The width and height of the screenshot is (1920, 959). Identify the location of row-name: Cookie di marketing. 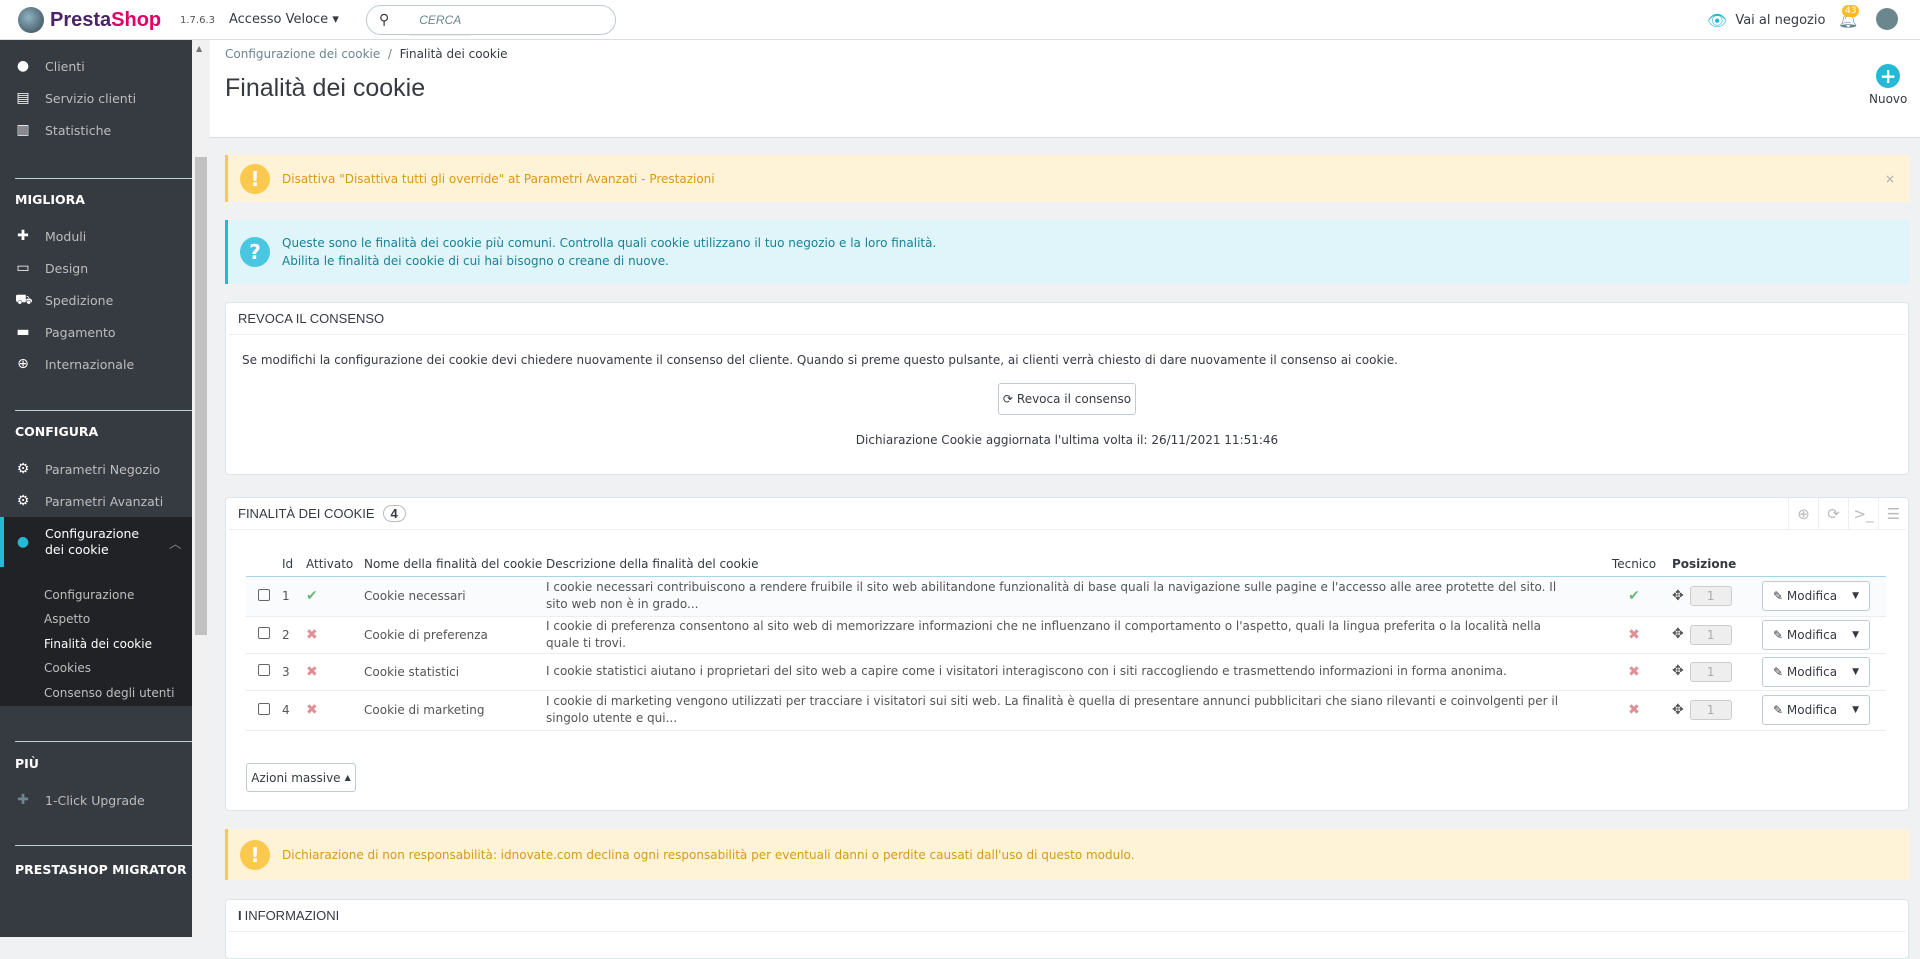
(455, 710).